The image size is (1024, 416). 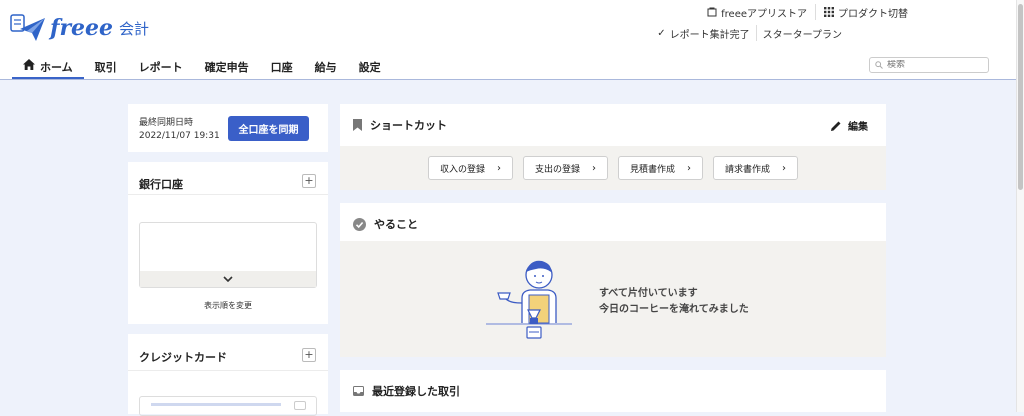 I want to click on edit-shortcuts-button: 編集, so click(x=849, y=125).